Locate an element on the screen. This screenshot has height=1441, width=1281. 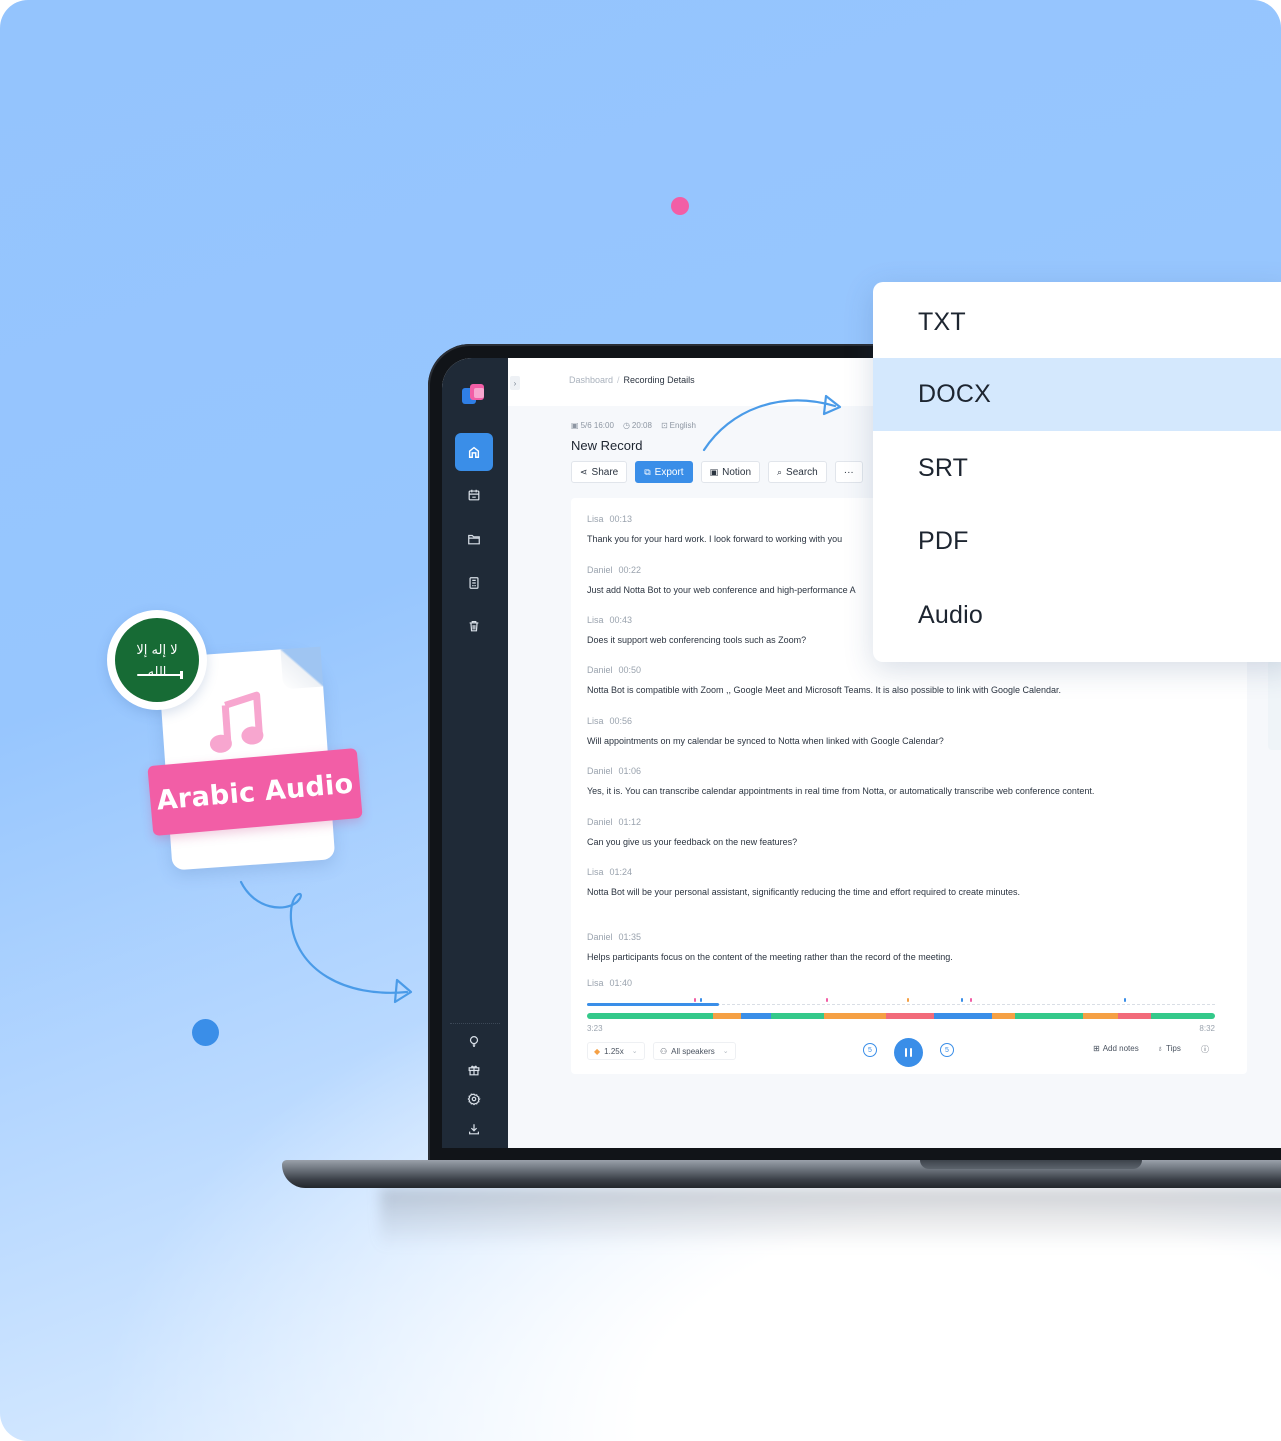
playback-speed-select: ◆ 1.25x ⌄ is located at coordinates (616, 1051).